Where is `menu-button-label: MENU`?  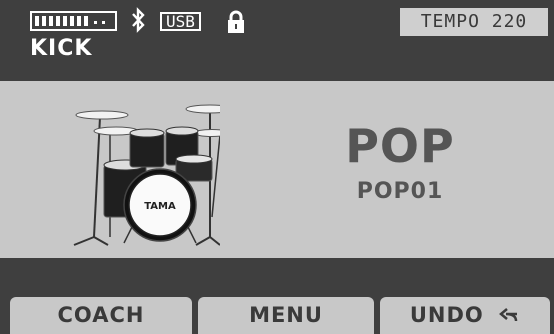
menu-button-label: MENU is located at coordinates (286, 315).